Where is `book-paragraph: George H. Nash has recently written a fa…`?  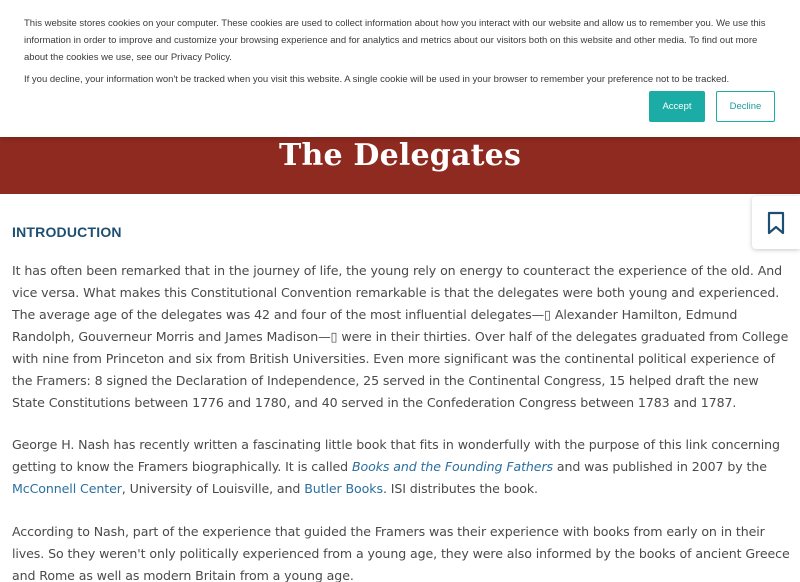
book-paragraph: George H. Nash has recently written a fa… is located at coordinates (401, 467).